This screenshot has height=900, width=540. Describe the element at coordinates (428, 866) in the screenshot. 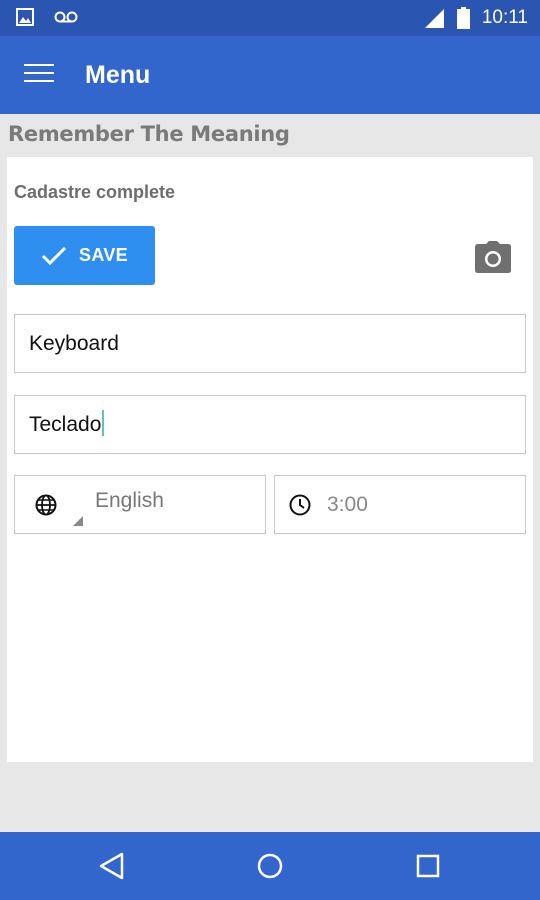

I see `recent-apps-icon` at that location.